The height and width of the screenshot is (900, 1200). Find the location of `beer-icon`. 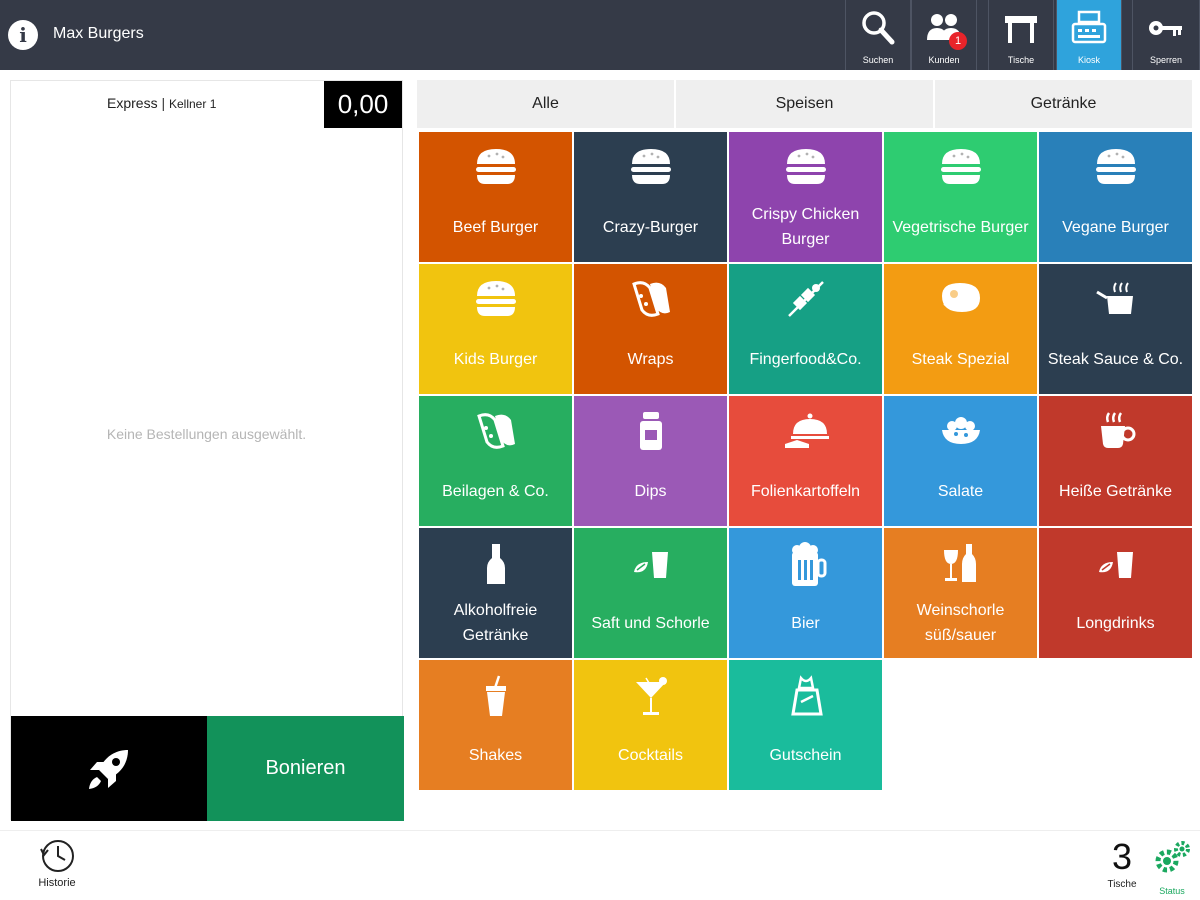

beer-icon is located at coordinates (808, 564).